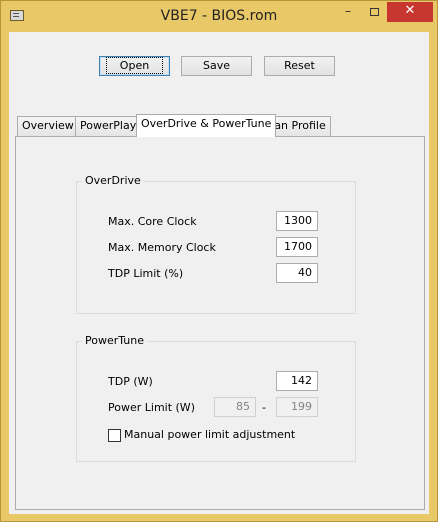  Describe the element at coordinates (297, 407) in the screenshot. I see `power-limit-max-input: 199` at that location.